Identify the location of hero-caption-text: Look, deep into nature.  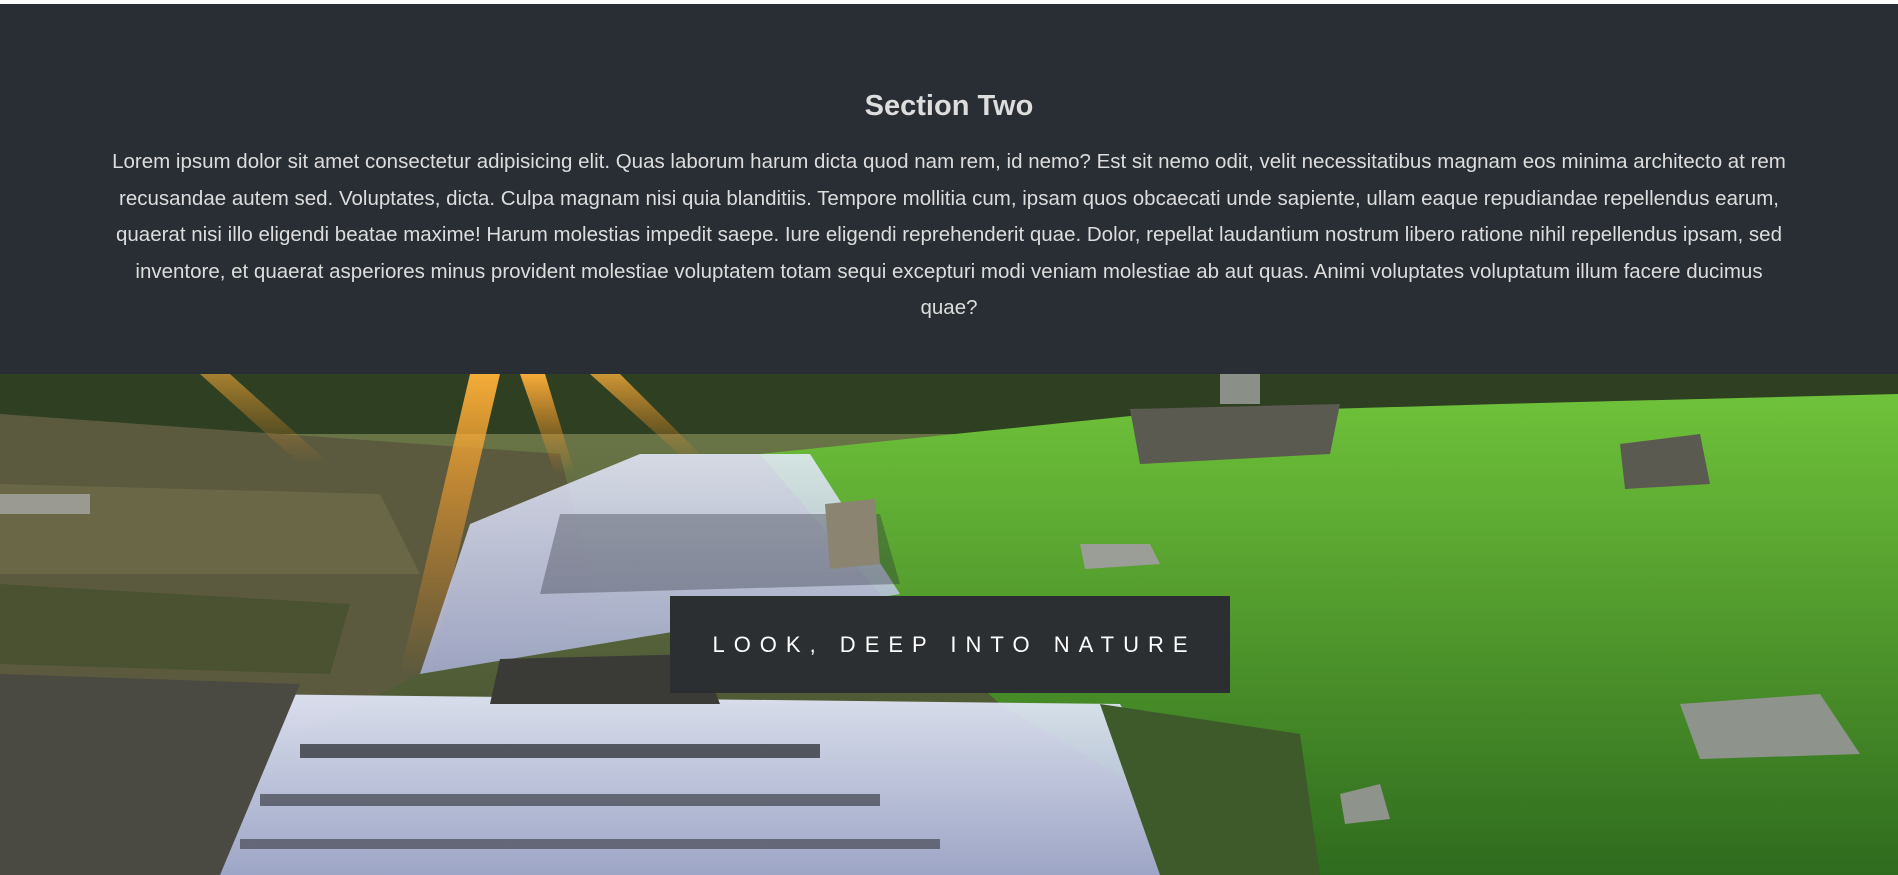
(954, 644).